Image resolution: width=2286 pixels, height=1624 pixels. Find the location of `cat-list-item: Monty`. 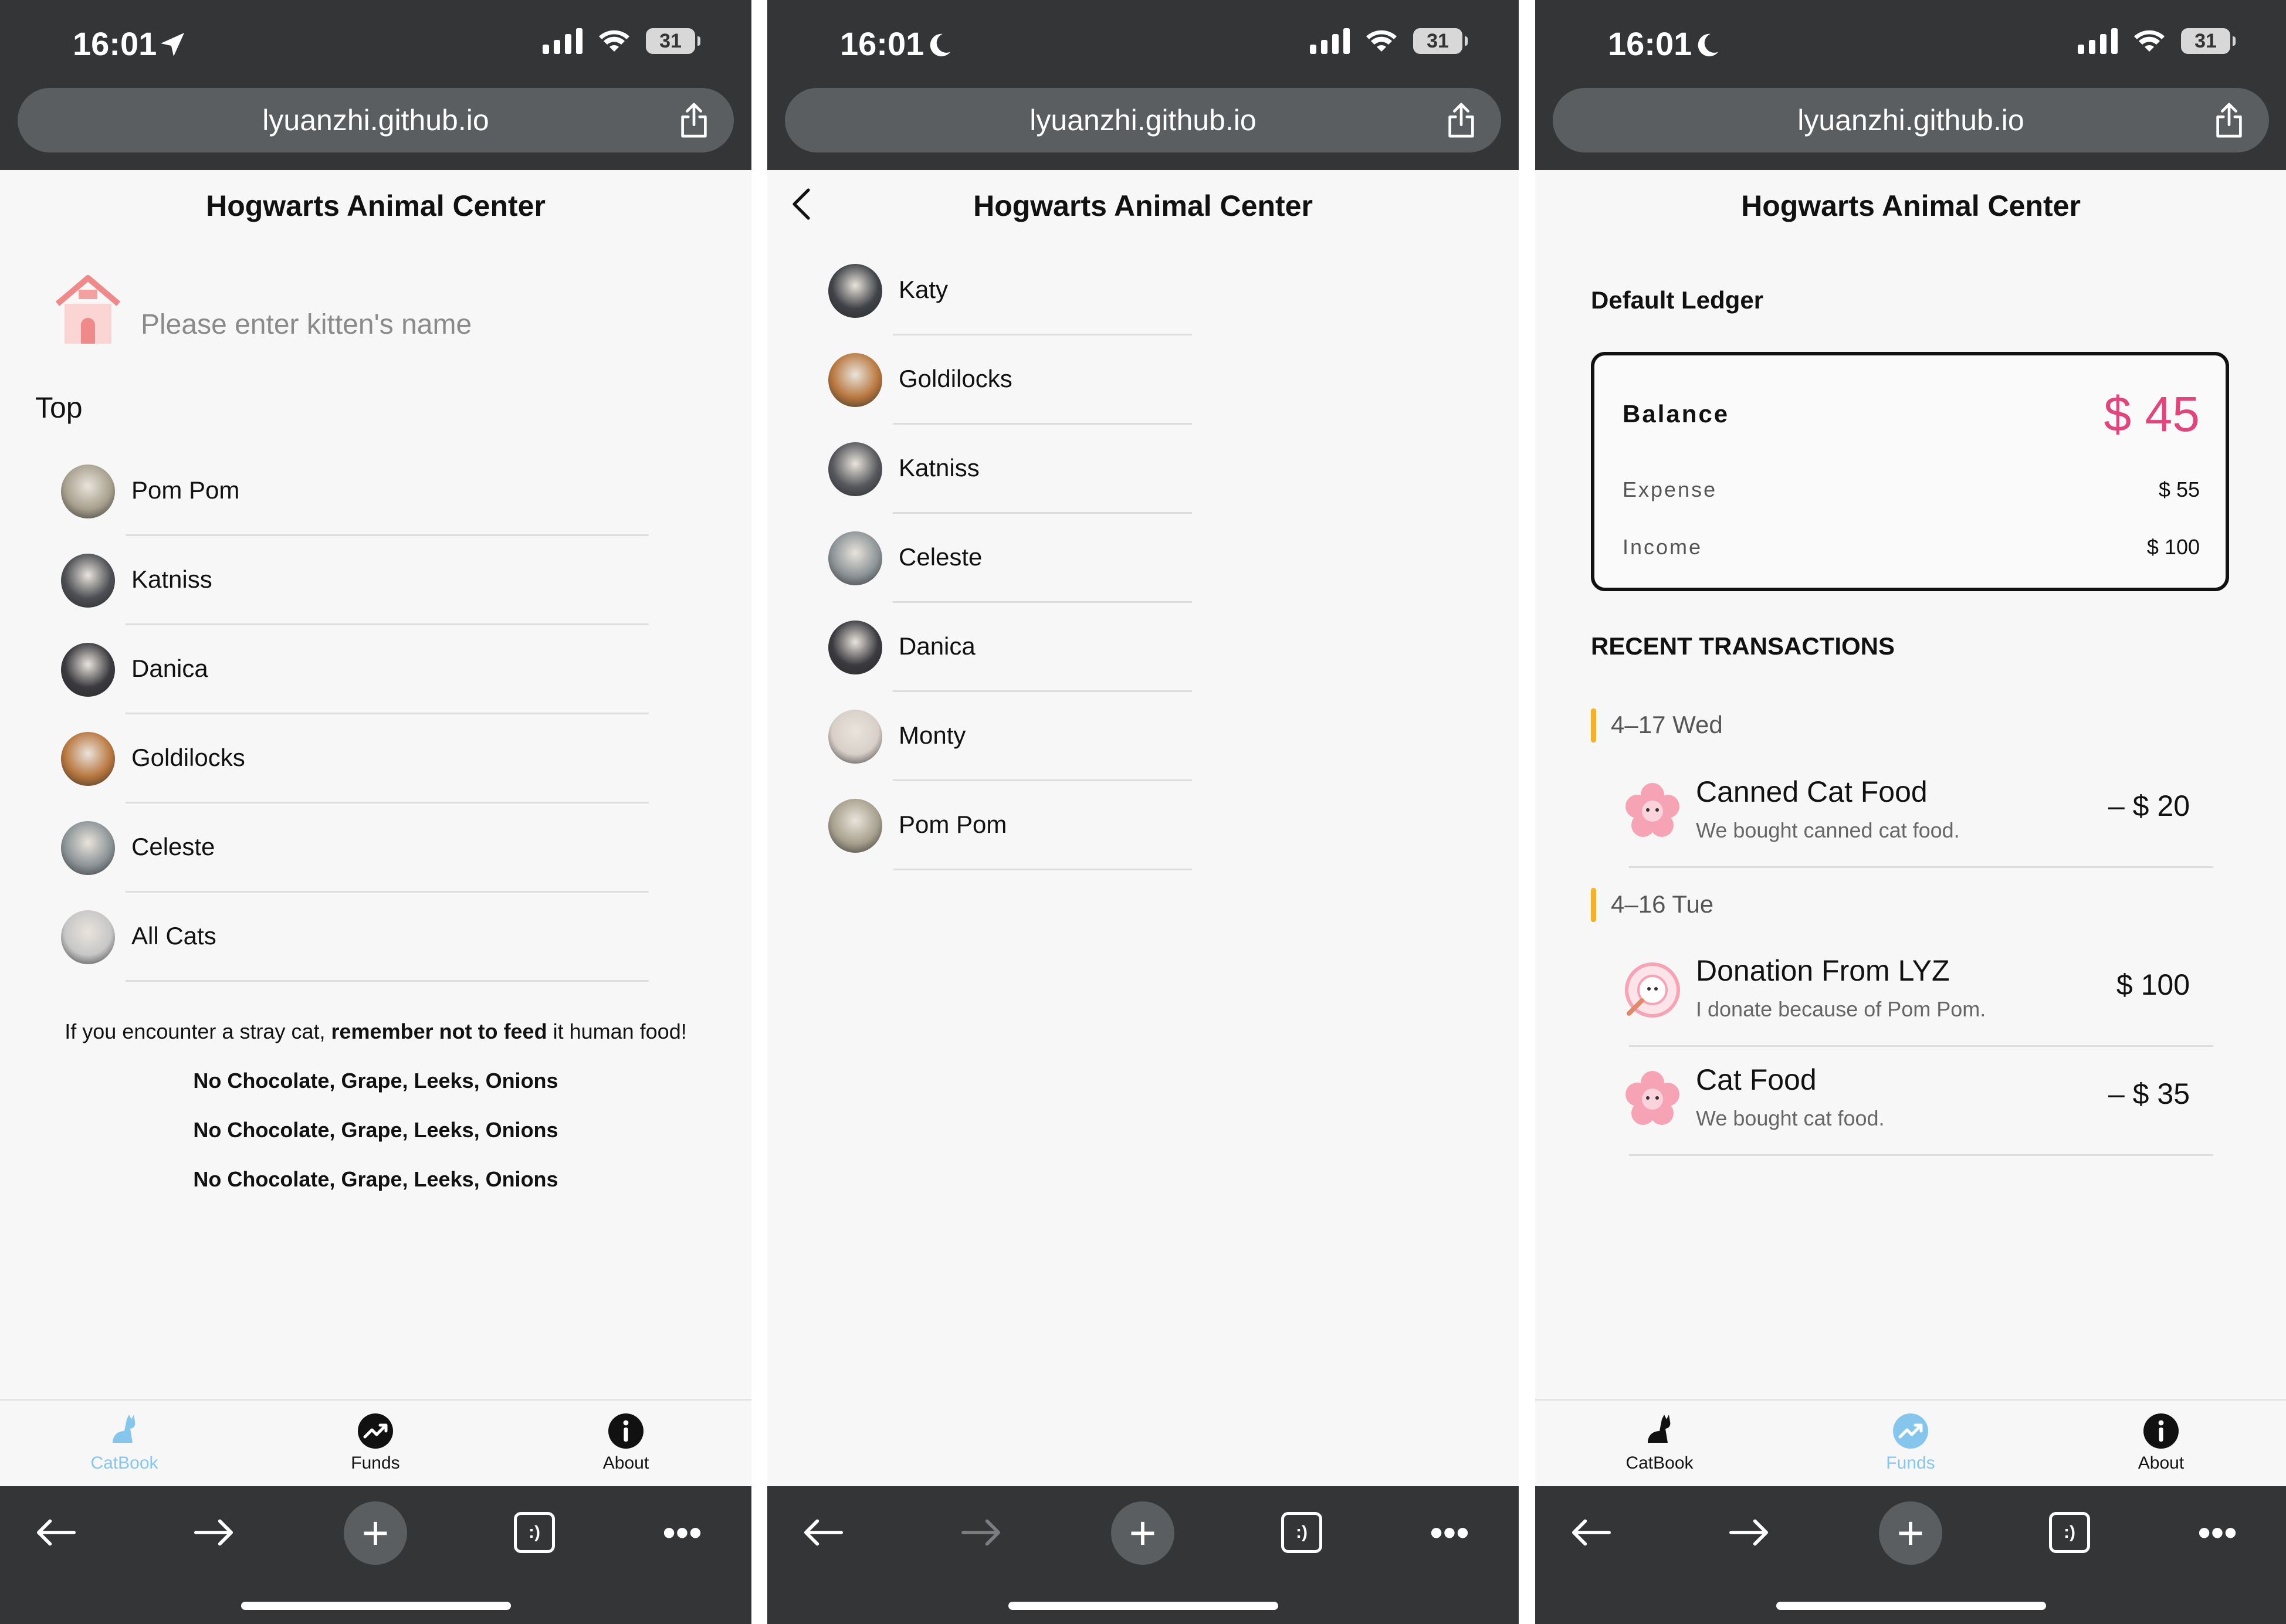

cat-list-item: Monty is located at coordinates (1010, 736).